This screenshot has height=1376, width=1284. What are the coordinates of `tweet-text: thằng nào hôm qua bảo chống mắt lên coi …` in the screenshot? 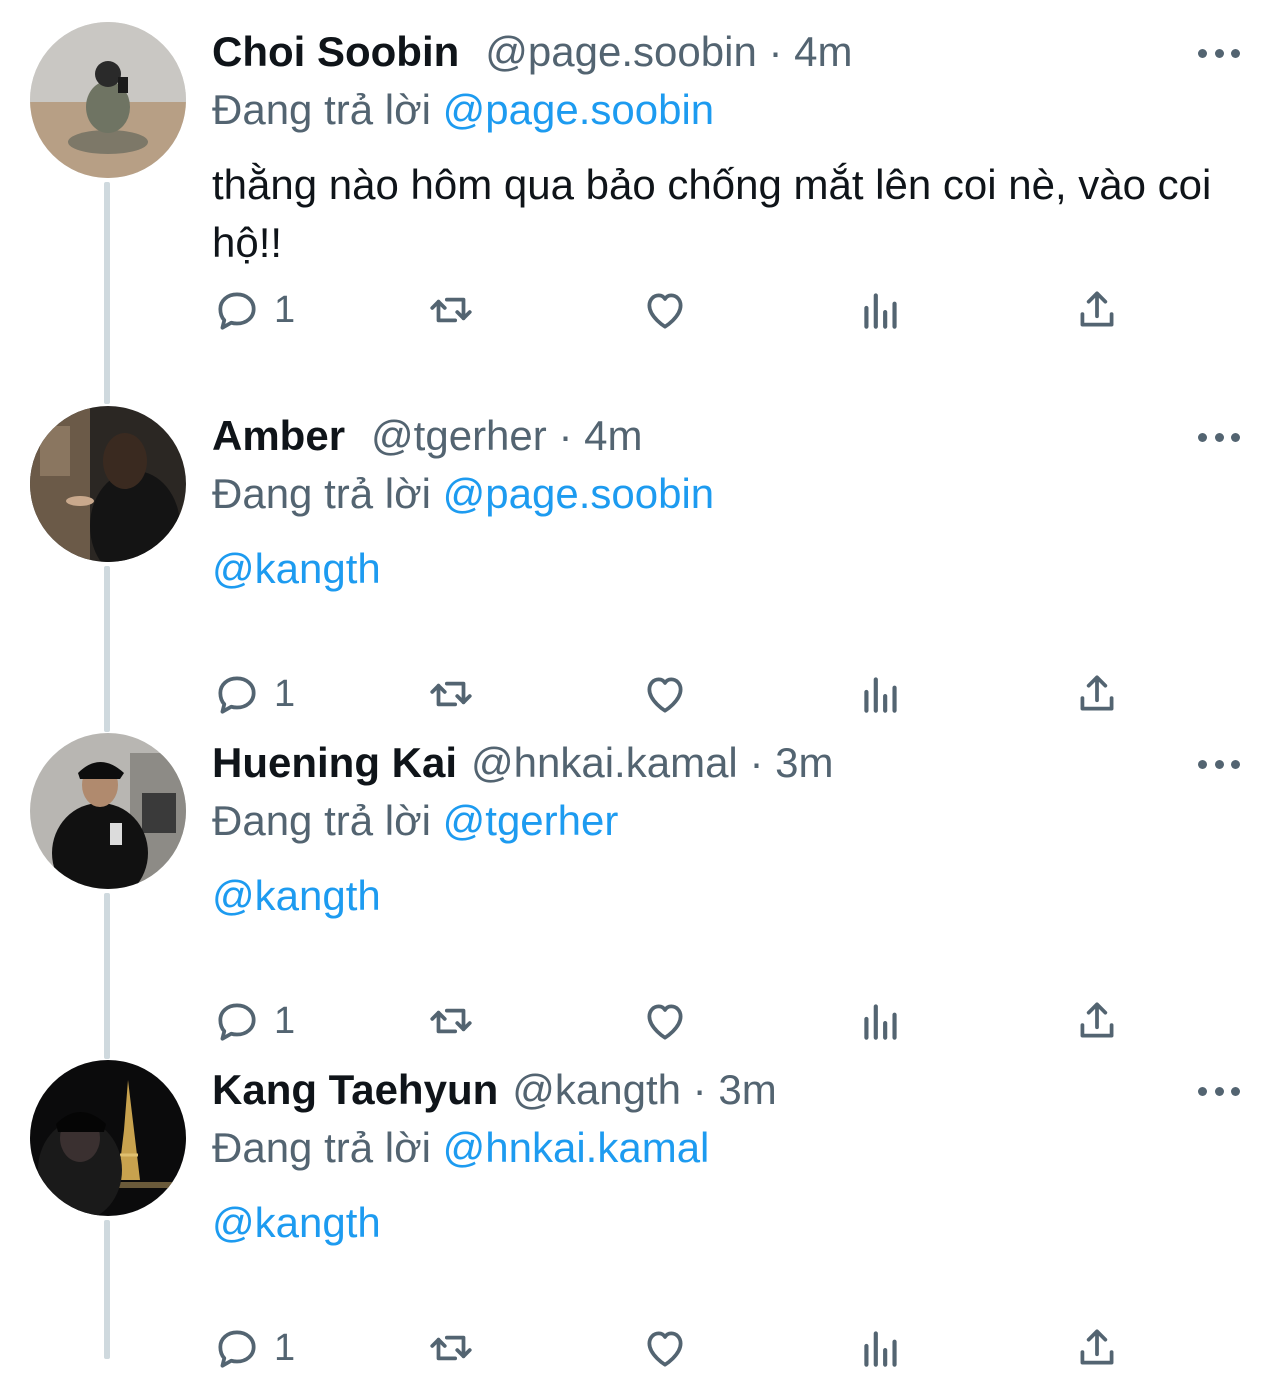 It's located at (727, 214).